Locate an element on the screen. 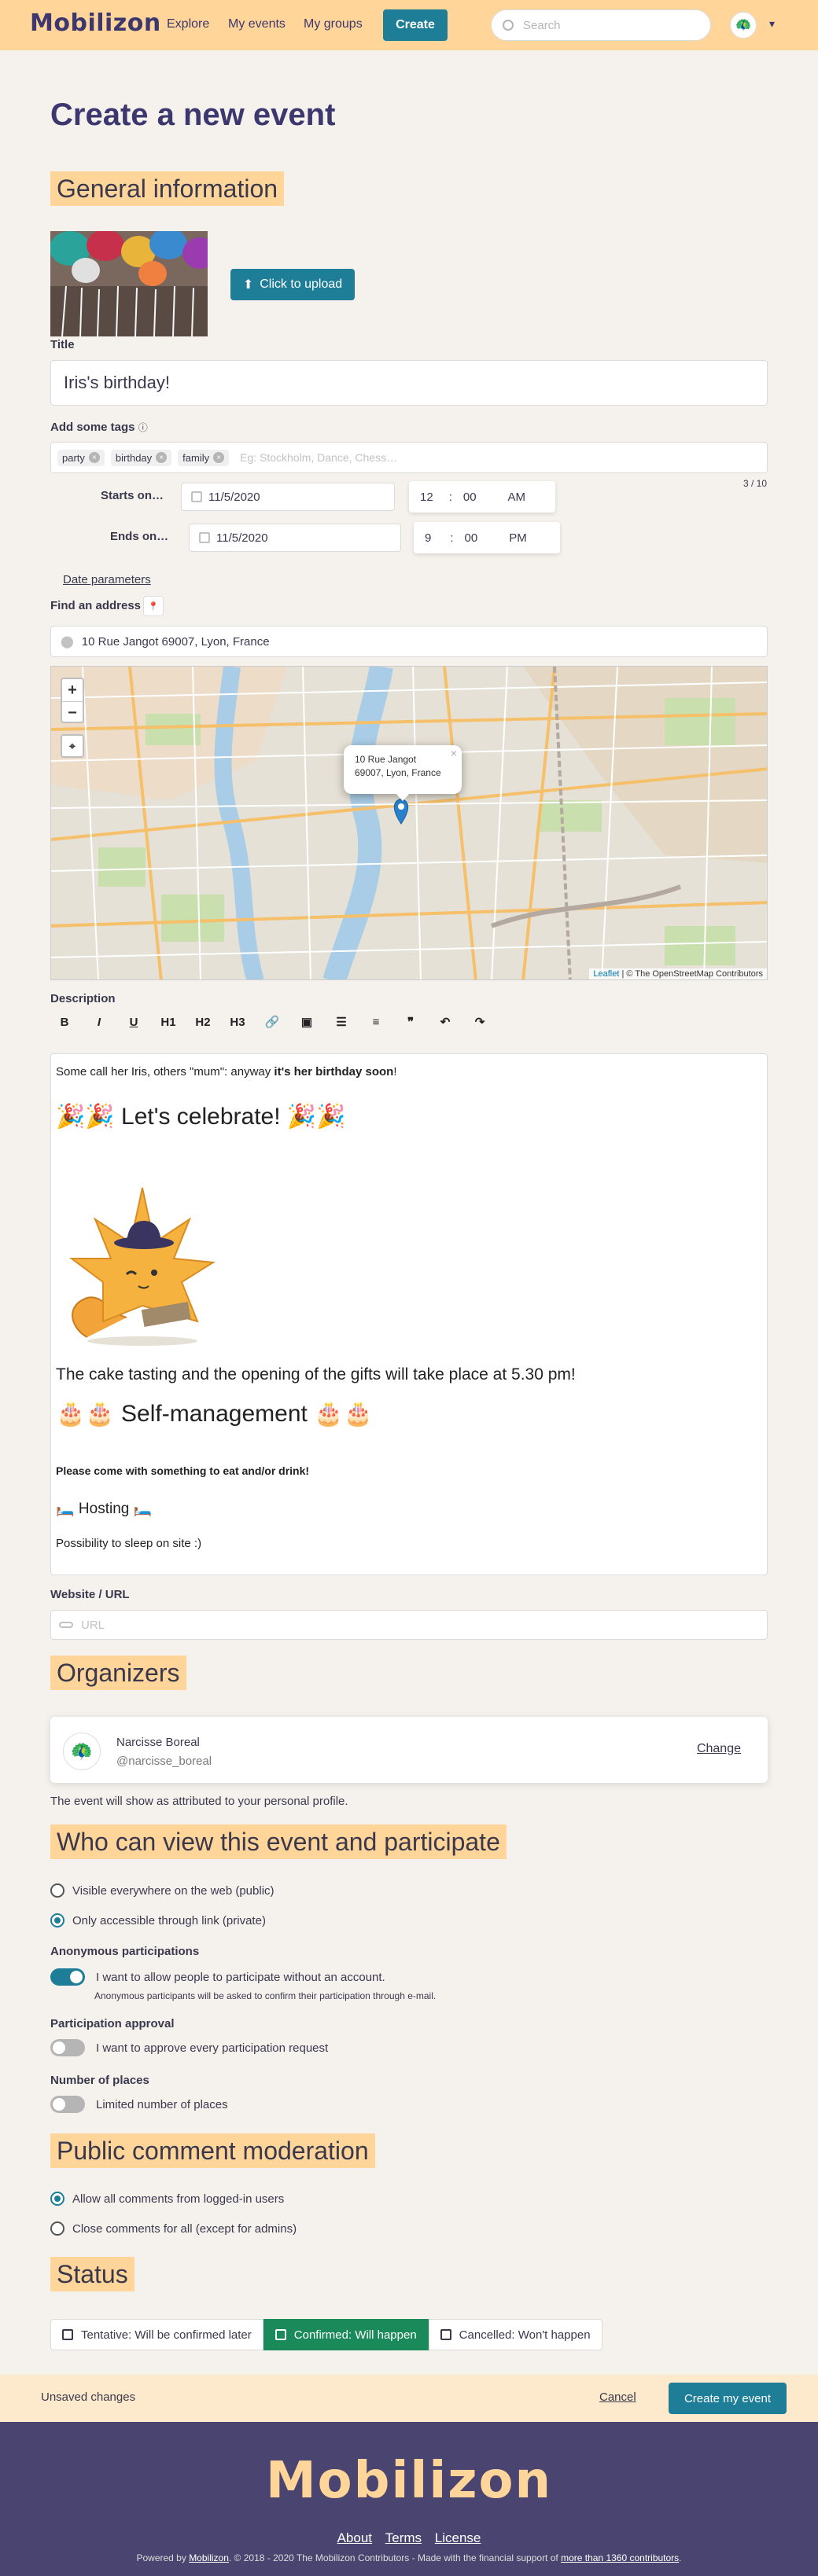 The height and width of the screenshot is (2576, 818). tags-counter: 3 / 10 is located at coordinates (755, 483).